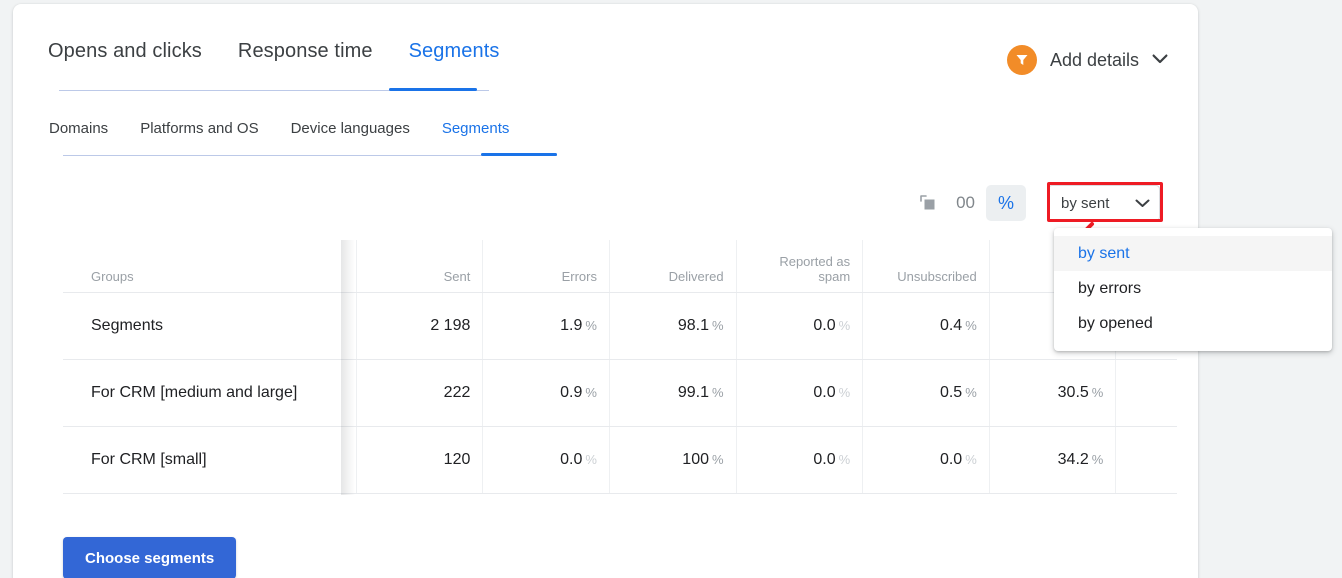 The width and height of the screenshot is (1342, 578). Describe the element at coordinates (350, 135) in the screenshot. I see `subtab-device-languages: Device languages` at that location.